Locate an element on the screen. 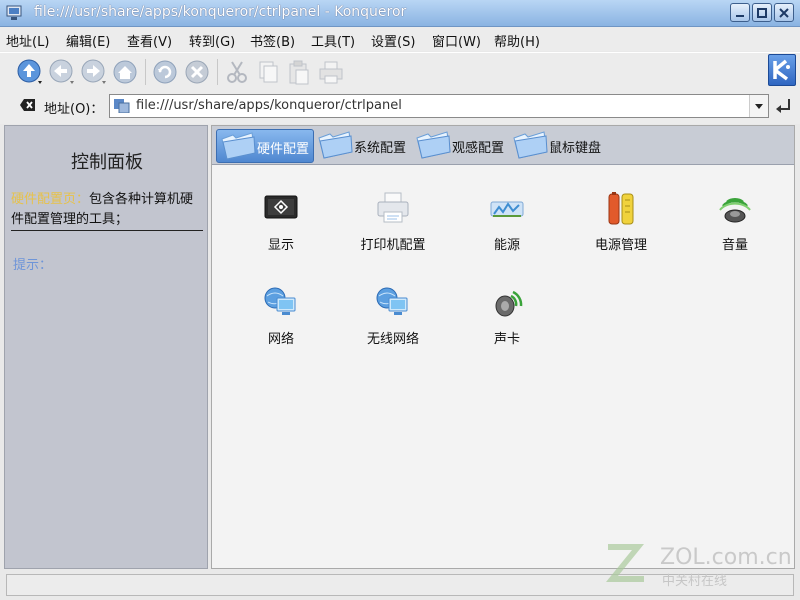 The width and height of the screenshot is (800, 600). battery-icon is located at coordinates (621, 208).